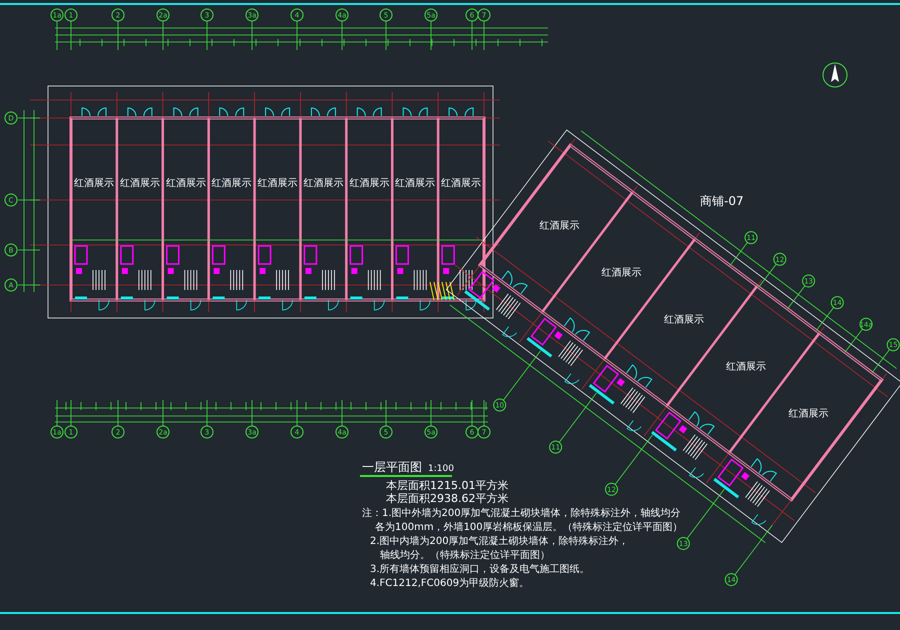  What do you see at coordinates (480, 569) in the screenshot?
I see `note-text: 3.所有墙体预留相应洞口，设备及电气施工图纸。` at bounding box center [480, 569].